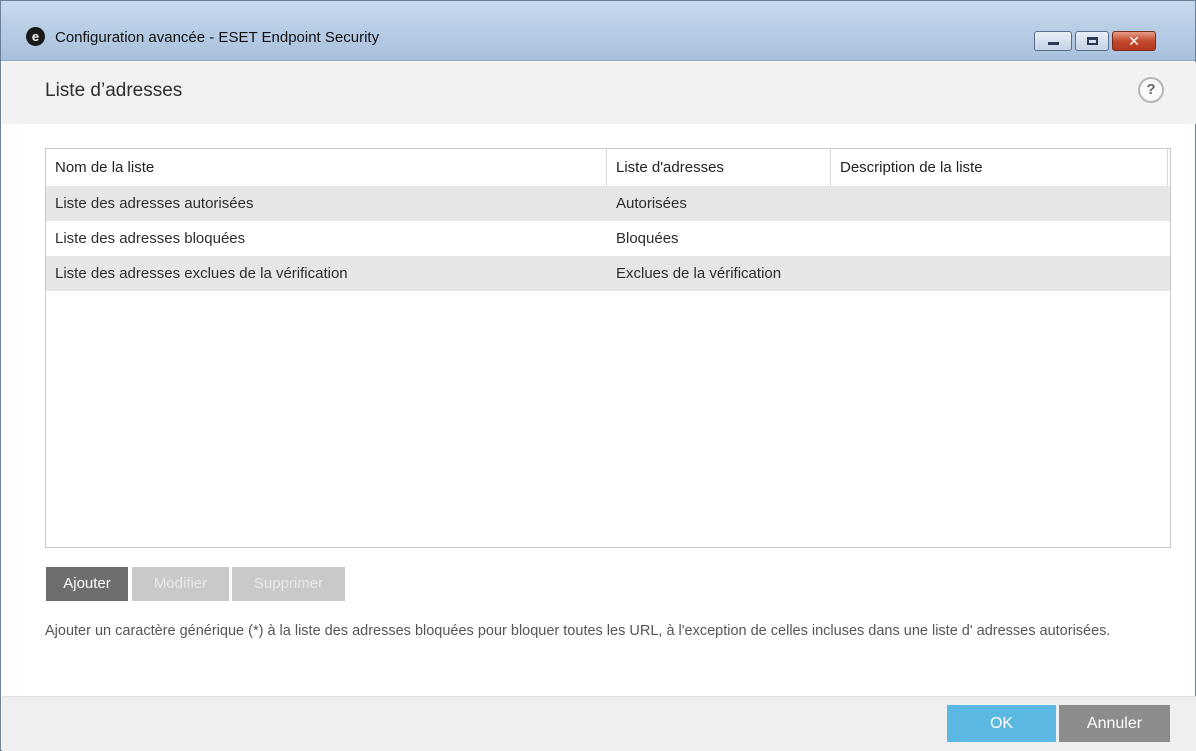 This screenshot has height=751, width=1196. What do you see at coordinates (719, 167) in the screenshot?
I see `column-header-address-list: Liste d'adresses` at bounding box center [719, 167].